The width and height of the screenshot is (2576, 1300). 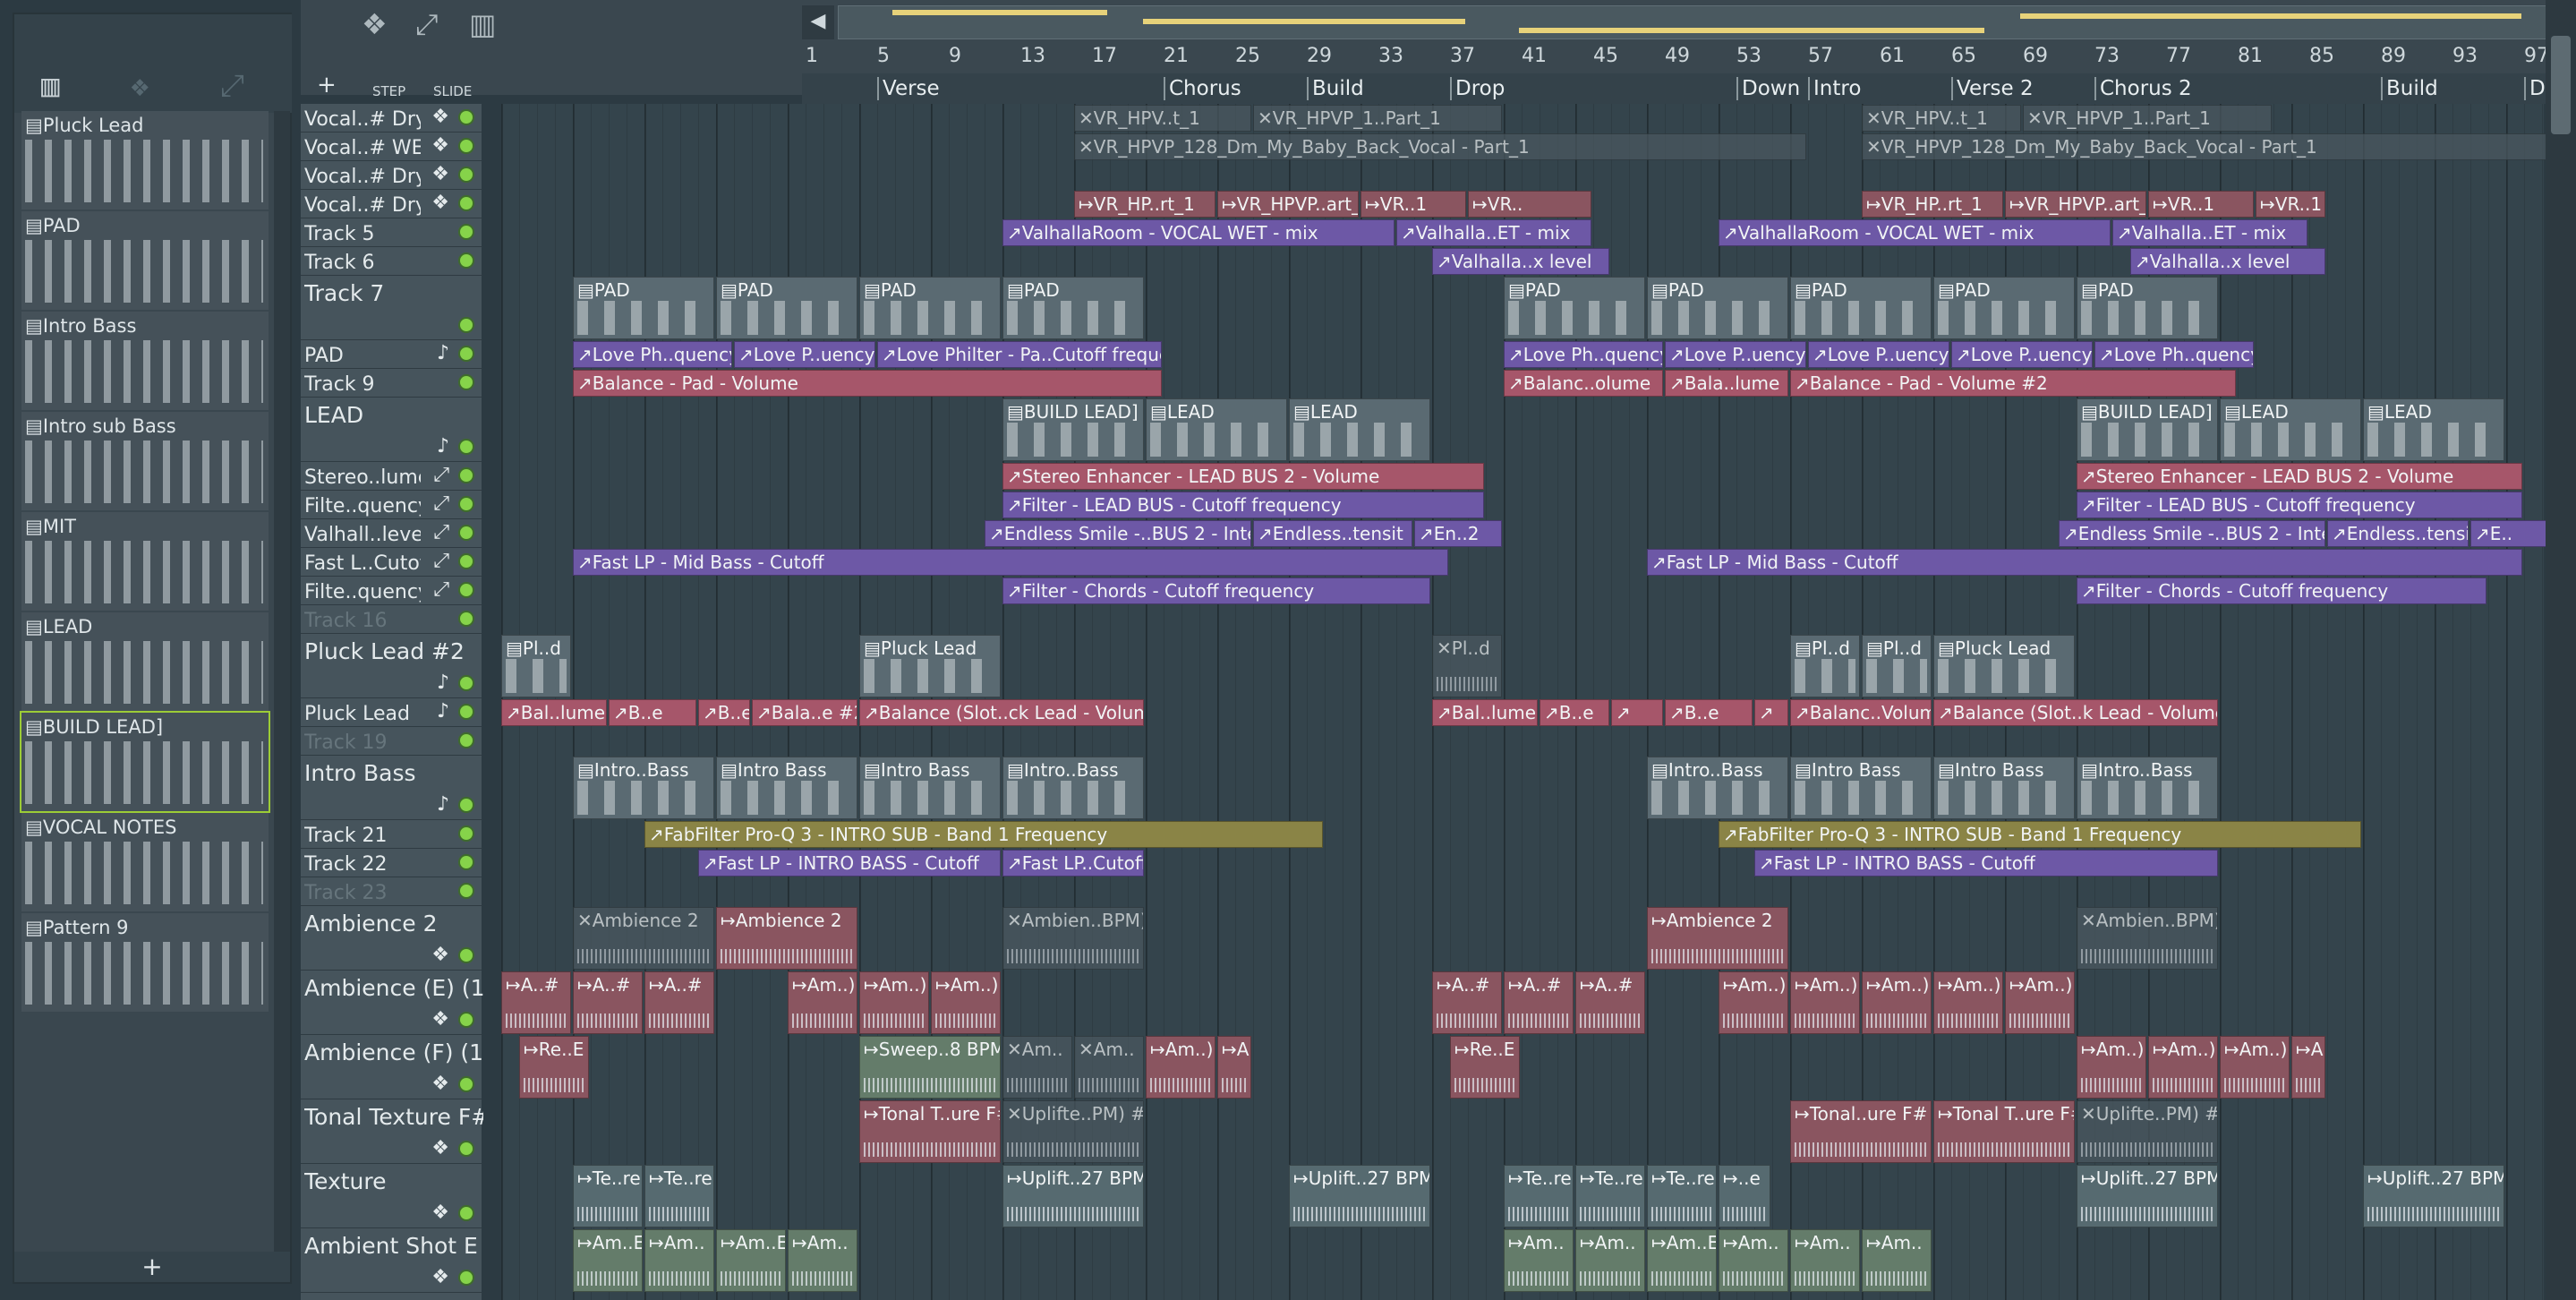 What do you see at coordinates (930, 1131) in the screenshot?
I see `audio-clip: Tonal T..ure F#` at bounding box center [930, 1131].